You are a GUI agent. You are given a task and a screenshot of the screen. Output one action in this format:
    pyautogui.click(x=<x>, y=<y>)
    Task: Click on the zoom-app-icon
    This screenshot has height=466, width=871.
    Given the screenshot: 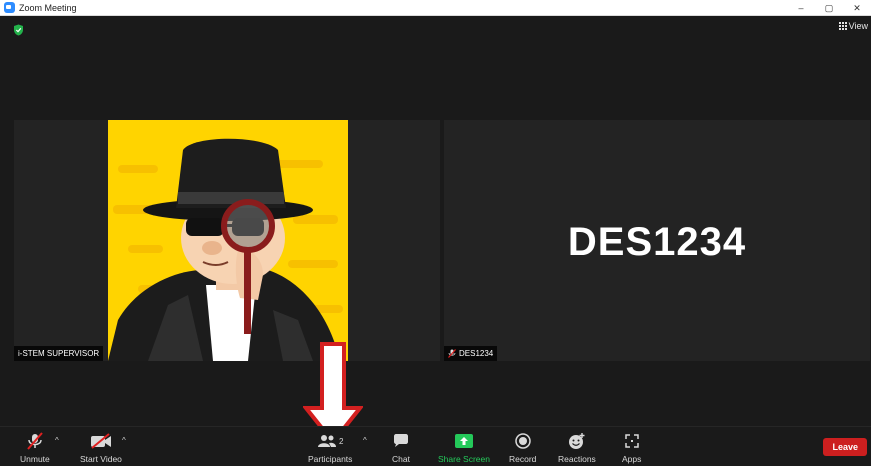 What is the action you would take?
    pyautogui.click(x=9, y=7)
    